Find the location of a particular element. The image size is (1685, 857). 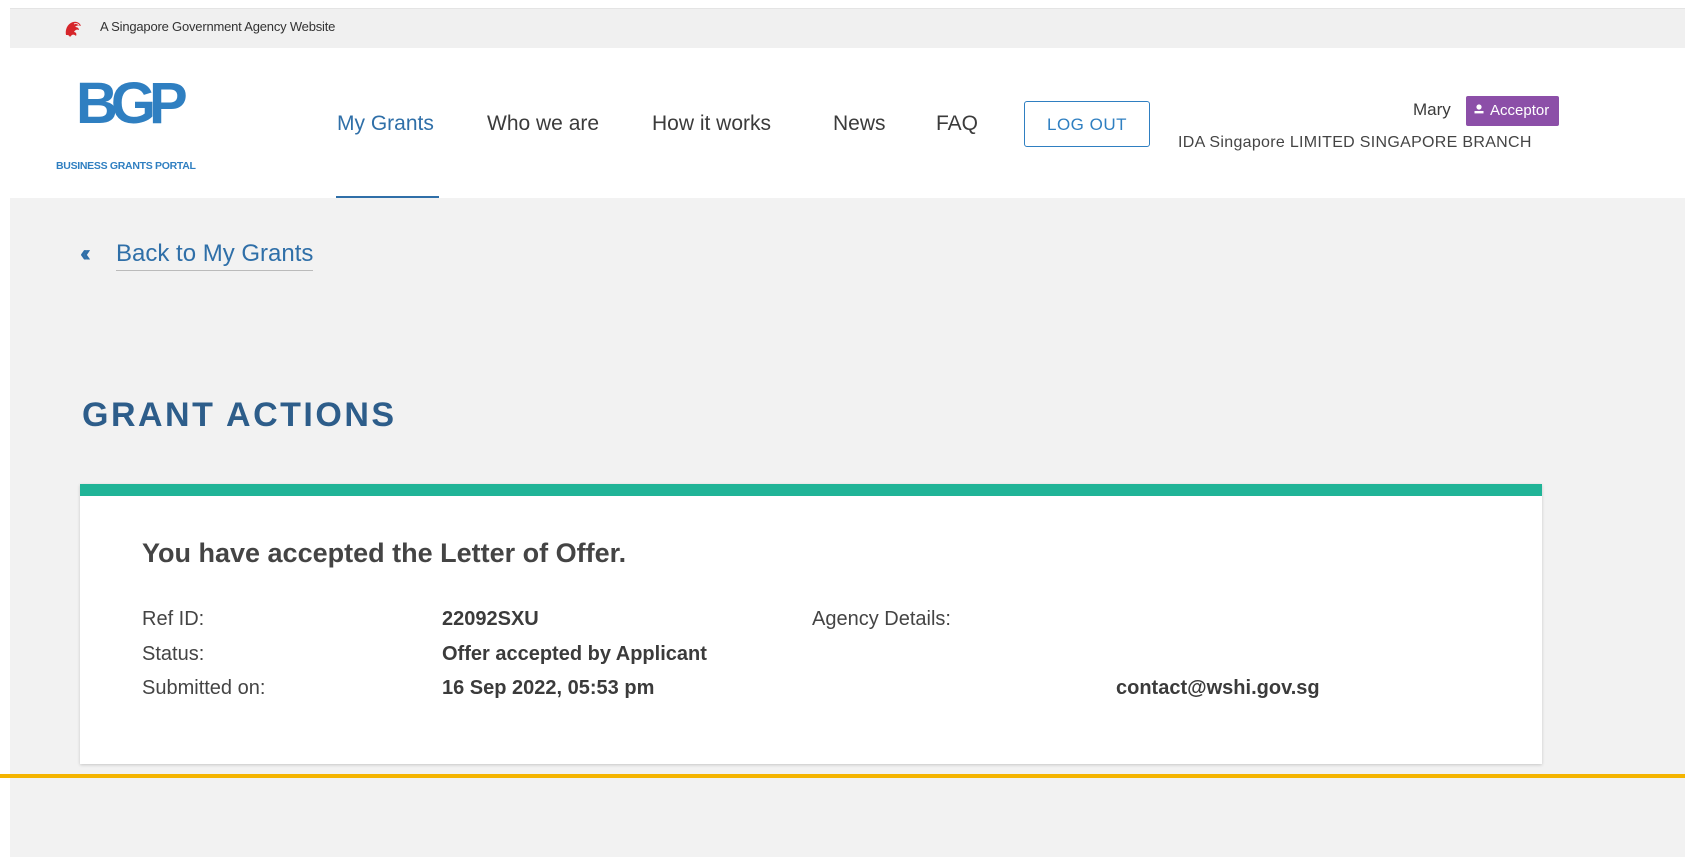

logo-tagline: BUSINESS GRANTS PORTAL is located at coordinates (126, 166).